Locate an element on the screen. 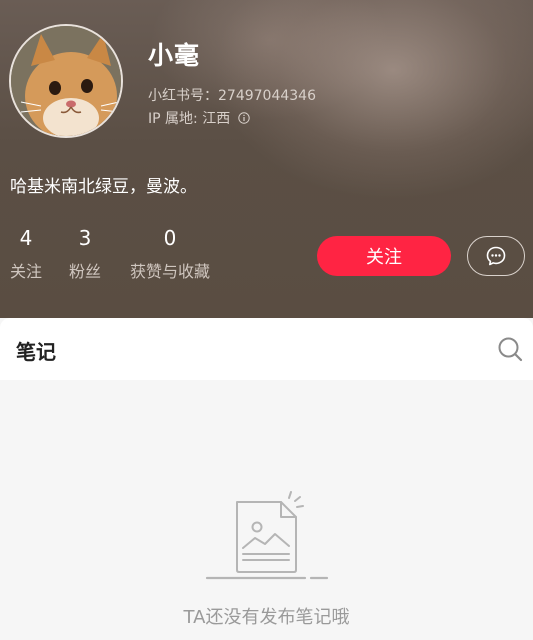  message-button is located at coordinates (496, 256).